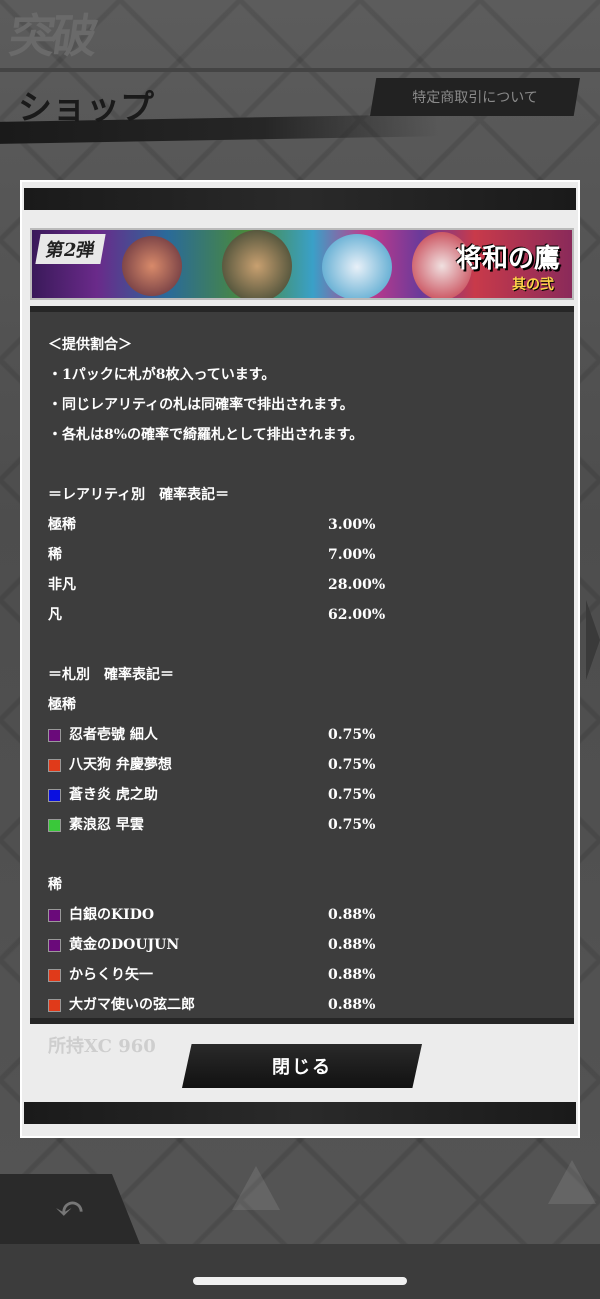 The height and width of the screenshot is (1299, 600). Describe the element at coordinates (111, 975) in the screenshot. I see `card-name: からくり矢一` at that location.